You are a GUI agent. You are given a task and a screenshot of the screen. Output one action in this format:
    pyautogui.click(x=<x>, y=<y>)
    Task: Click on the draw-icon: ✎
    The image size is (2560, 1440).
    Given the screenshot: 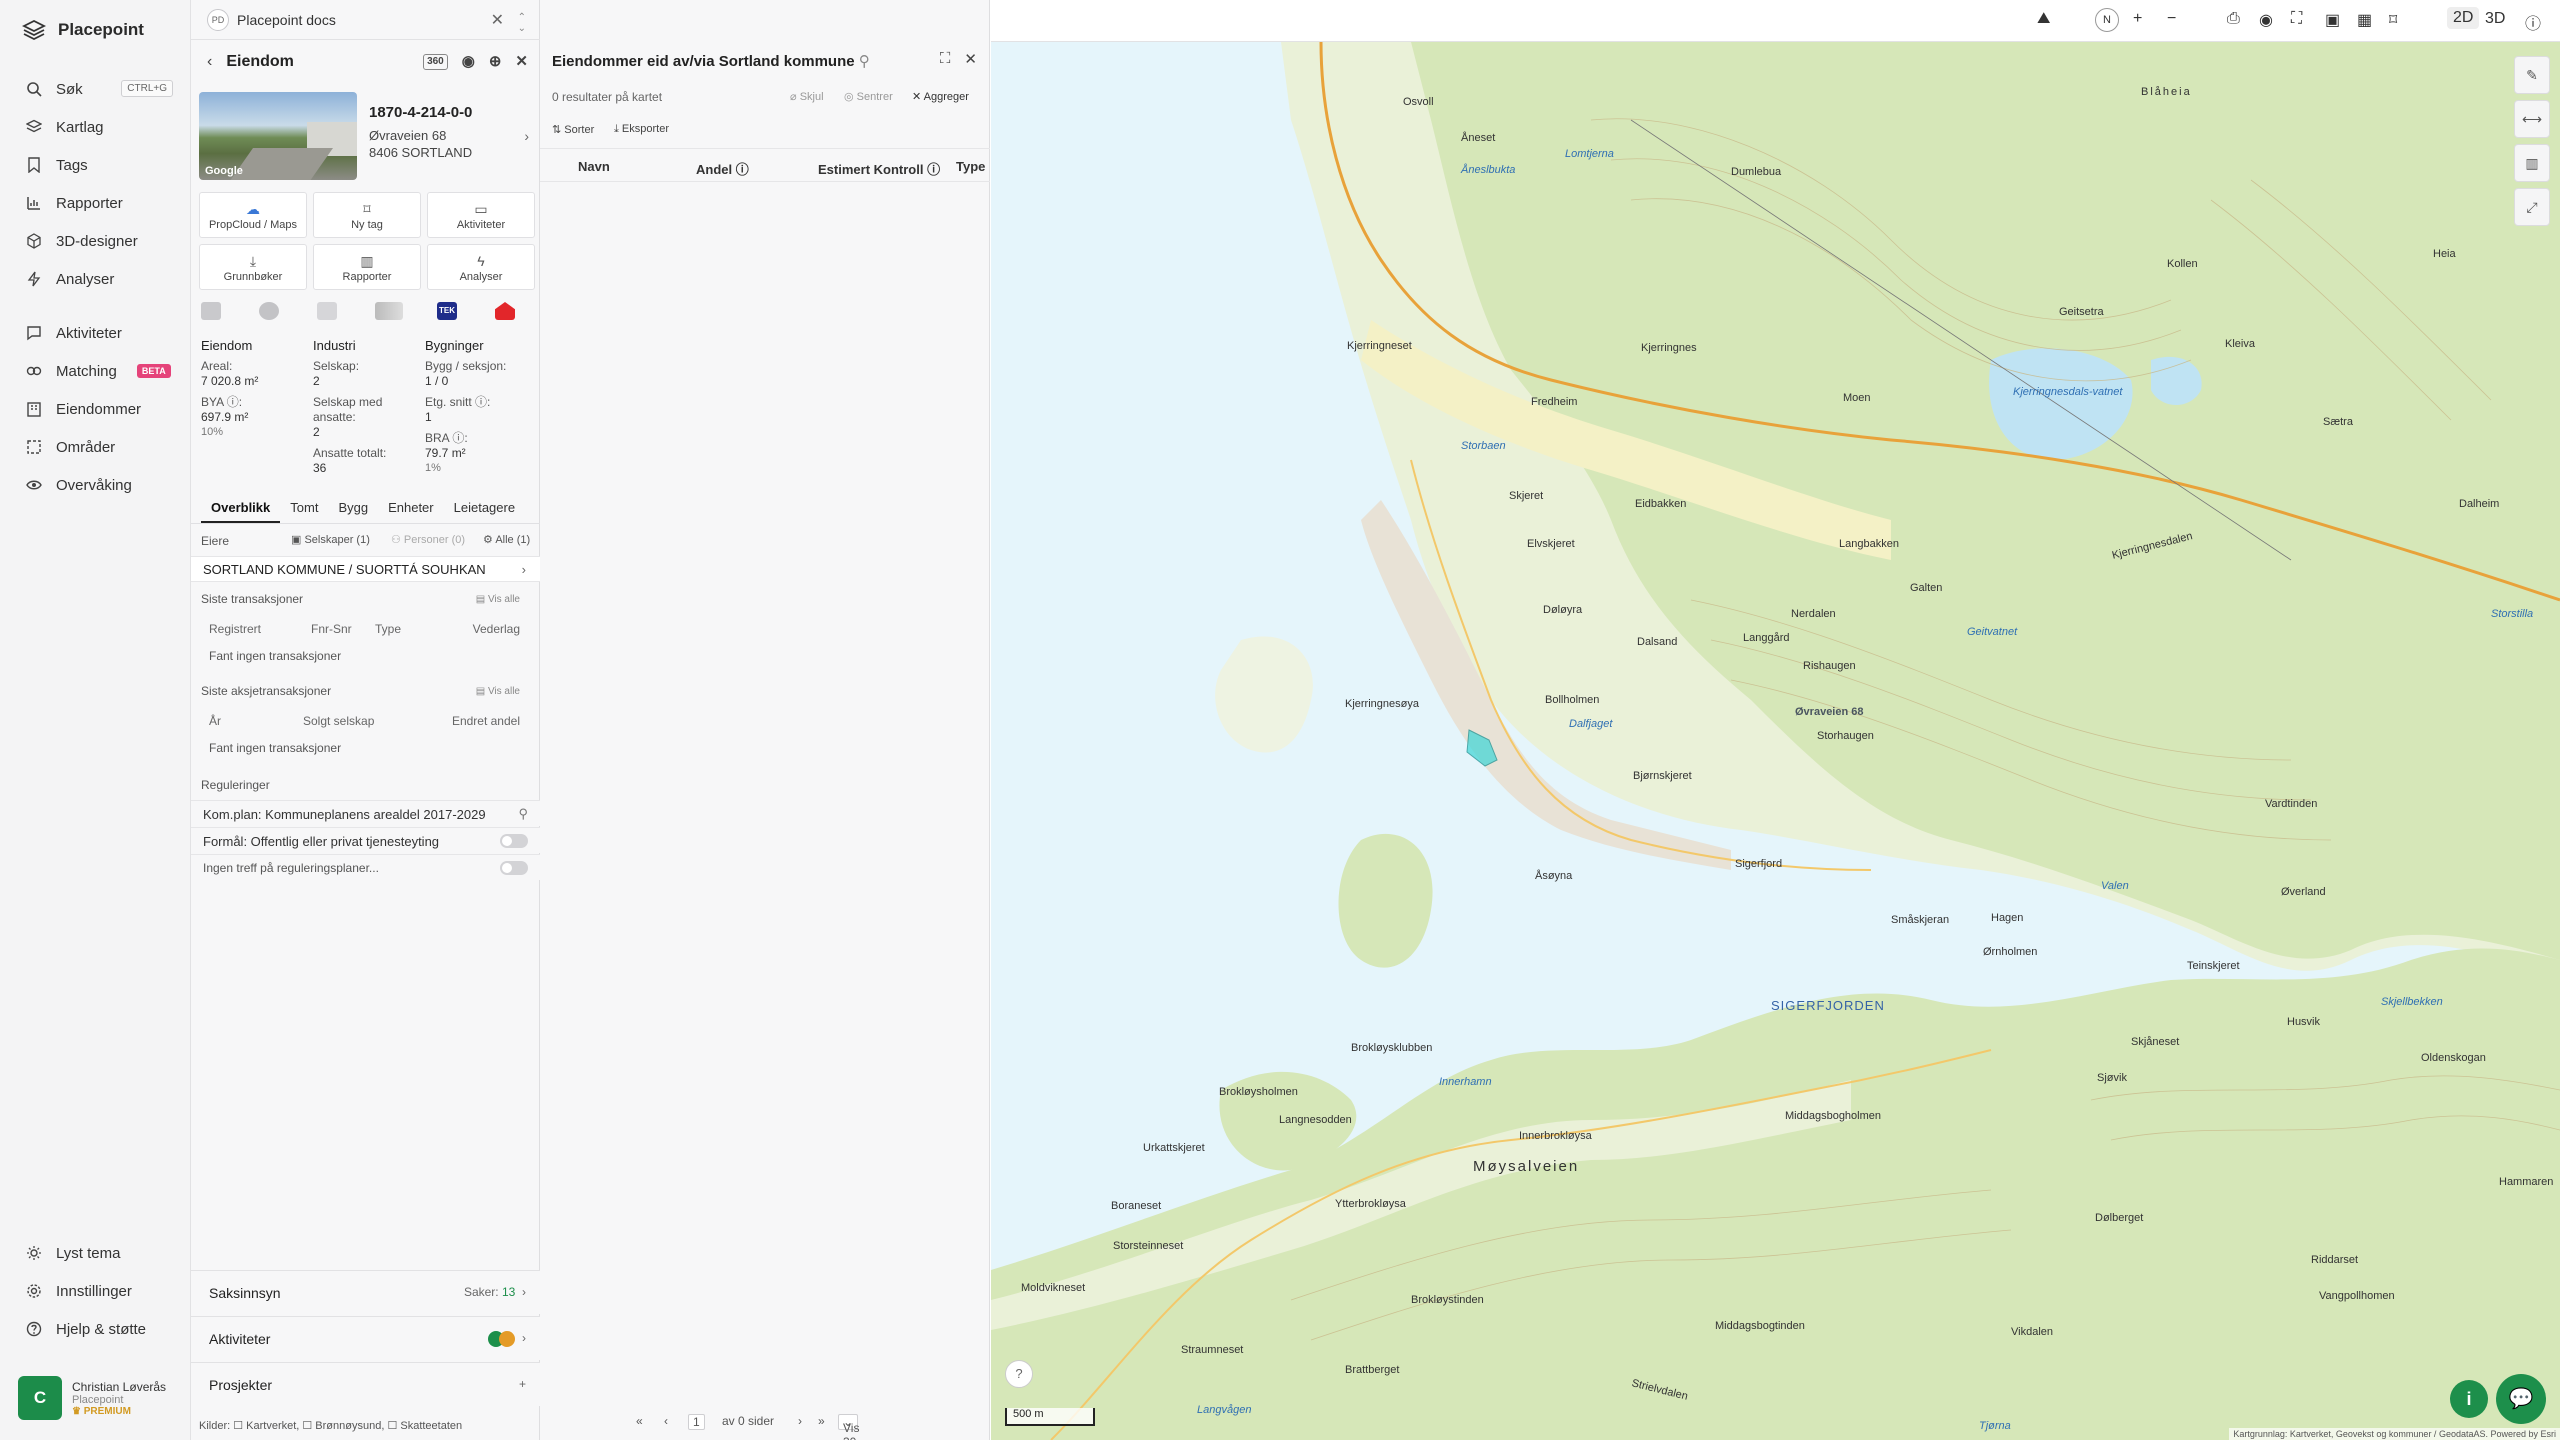 What is the action you would take?
    pyautogui.click(x=2532, y=75)
    